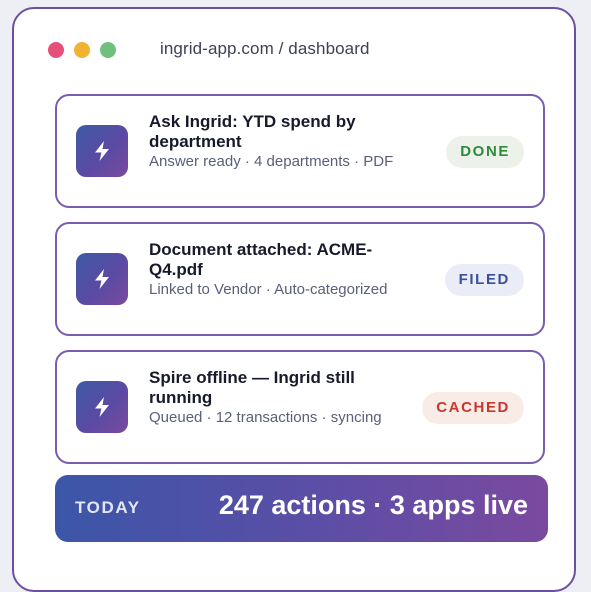 The image size is (591, 592). I want to click on card-title: Document attached: ACME-Q4.pdf, so click(261, 259).